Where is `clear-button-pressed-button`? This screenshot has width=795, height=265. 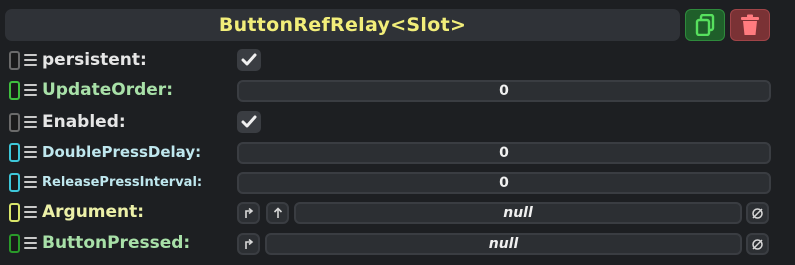 clear-button-pressed-button is located at coordinates (757, 244).